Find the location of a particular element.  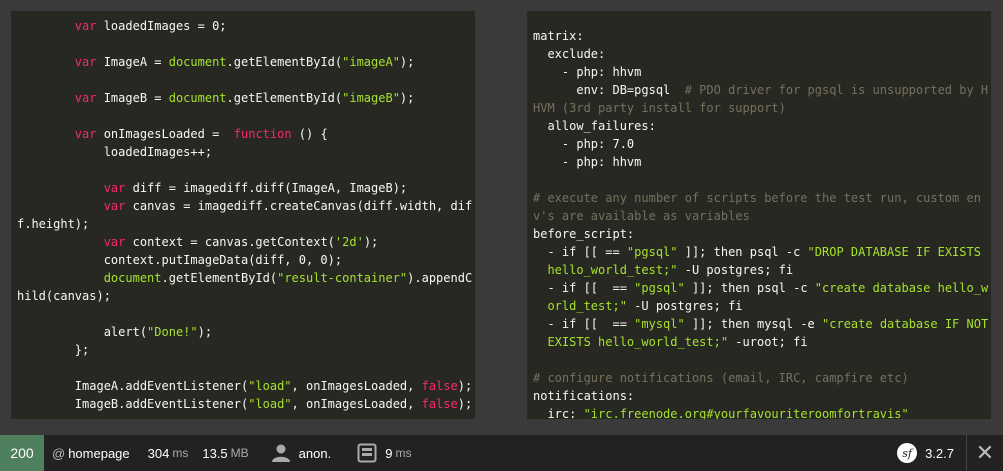

code-token: context.putImageData(diff, 0, 0); is located at coordinates (180, 260).